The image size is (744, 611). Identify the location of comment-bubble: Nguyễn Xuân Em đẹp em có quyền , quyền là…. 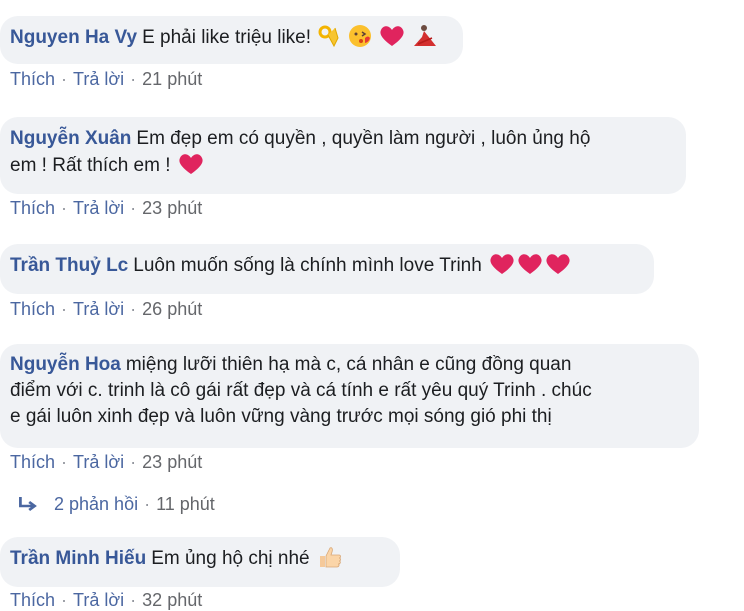
(343, 155).